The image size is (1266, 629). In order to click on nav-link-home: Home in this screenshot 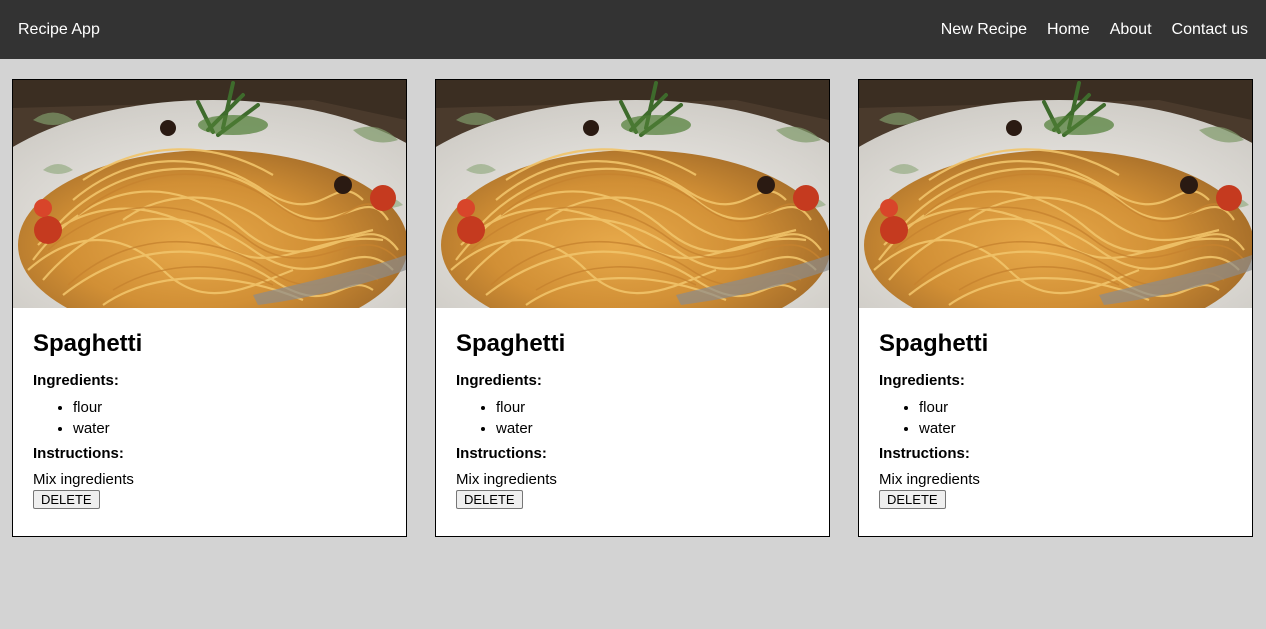, I will do `click(1068, 30)`.